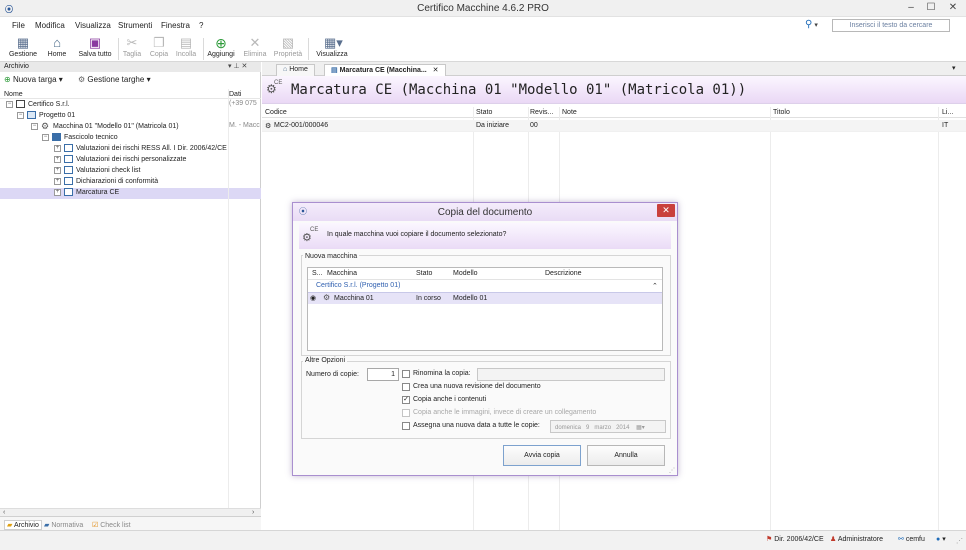 The height and width of the screenshot is (550, 966). I want to click on tree-node-project: − Progetto 01, so click(130, 116).